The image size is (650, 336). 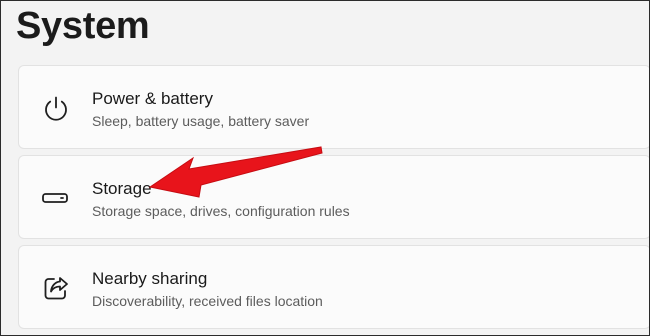 I want to click on settings-item-description: Discoverability, received files location, so click(x=207, y=301).